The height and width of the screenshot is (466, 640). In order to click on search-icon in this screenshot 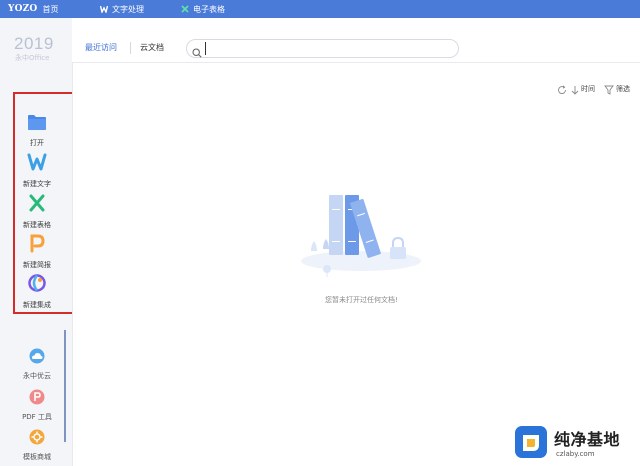, I will do `click(197, 52)`.